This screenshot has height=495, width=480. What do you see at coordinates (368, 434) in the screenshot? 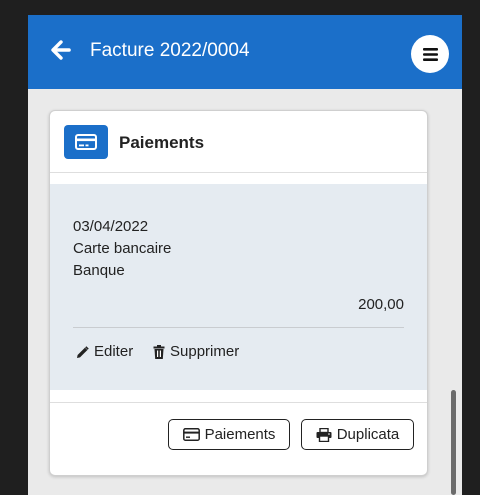
I see `duplicate-button-label: Duplicata` at bounding box center [368, 434].